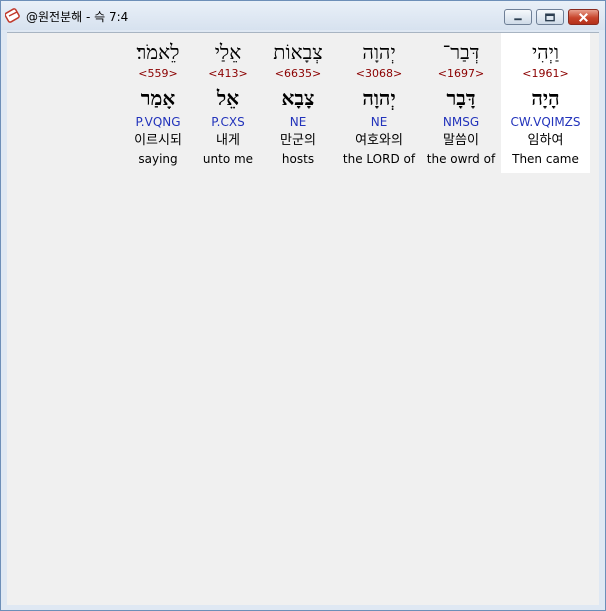 This screenshot has height=611, width=606. Describe the element at coordinates (298, 159) in the screenshot. I see `english-gloss: hosts` at that location.